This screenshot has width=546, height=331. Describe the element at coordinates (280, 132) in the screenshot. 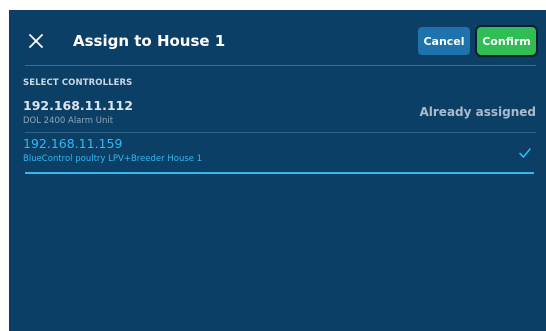

I see `row-divider` at that location.